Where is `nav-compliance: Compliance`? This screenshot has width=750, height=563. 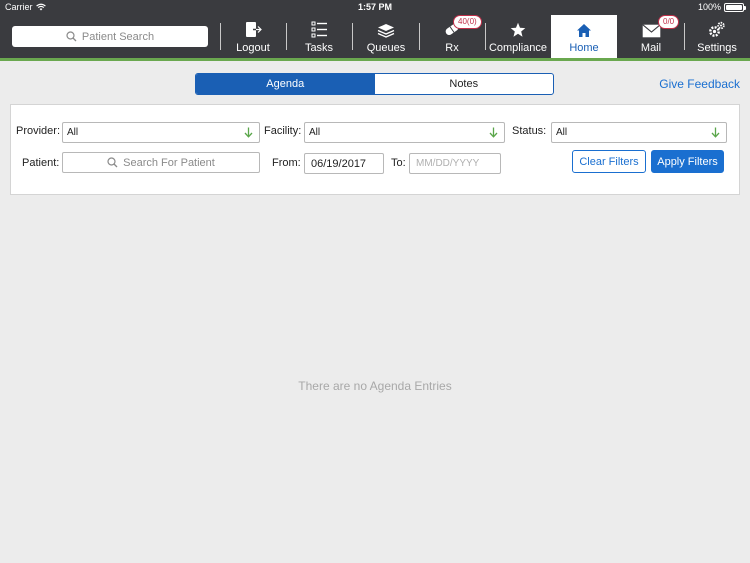 nav-compliance: Compliance is located at coordinates (518, 36).